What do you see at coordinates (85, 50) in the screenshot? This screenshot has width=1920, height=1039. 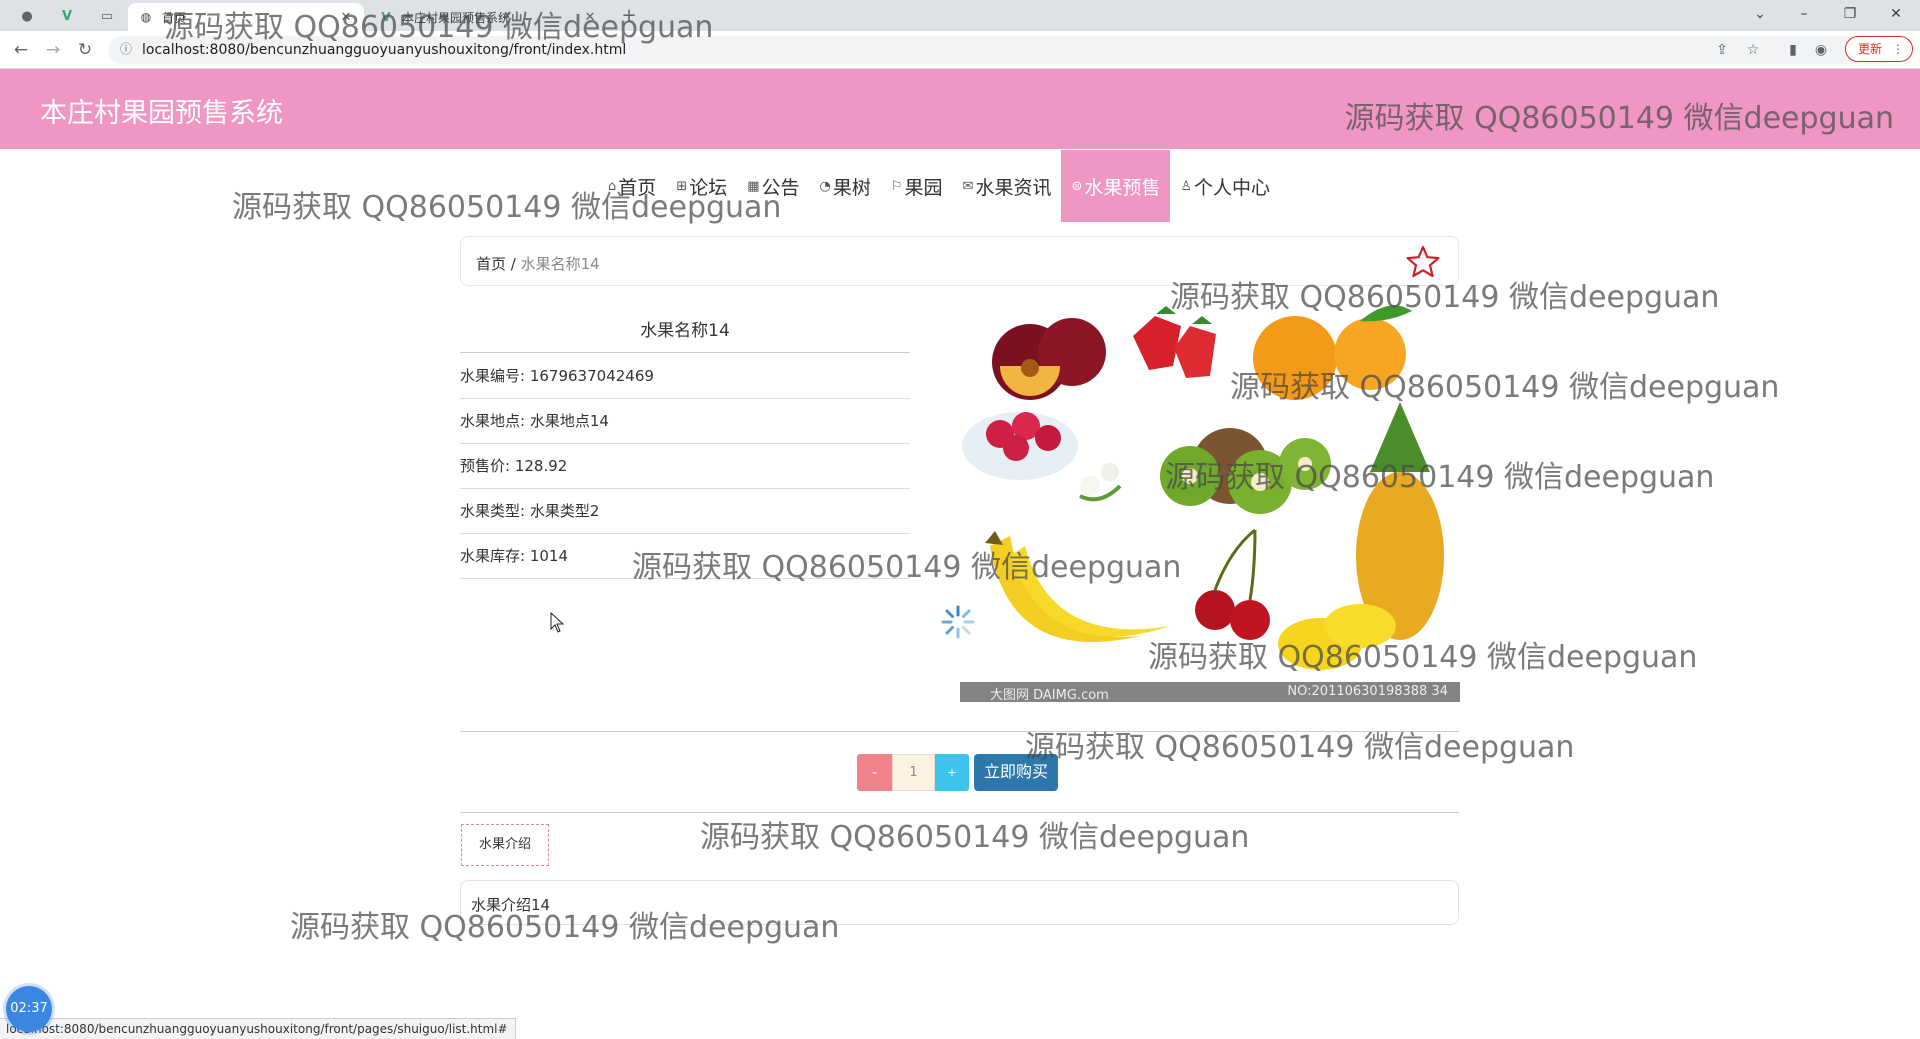 I see `reload-icon: ↻` at bounding box center [85, 50].